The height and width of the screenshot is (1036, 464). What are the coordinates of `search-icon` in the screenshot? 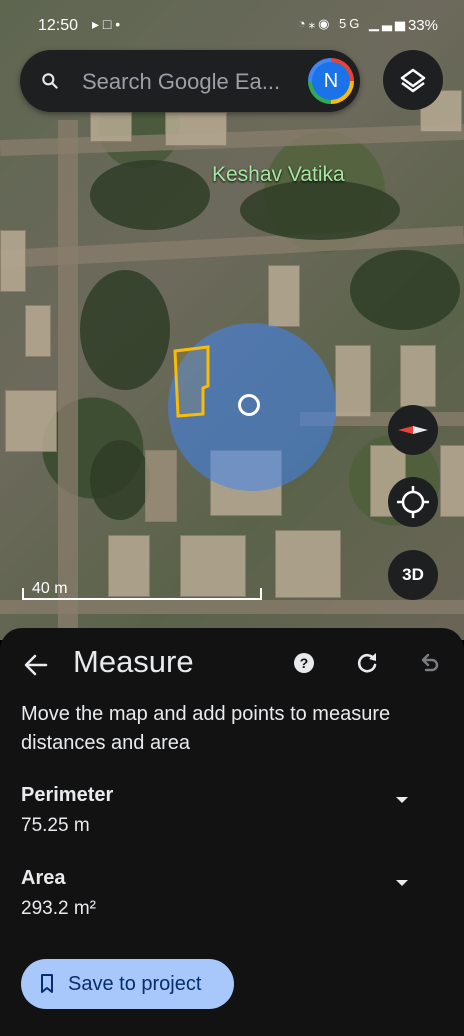 It's located at (50, 81).